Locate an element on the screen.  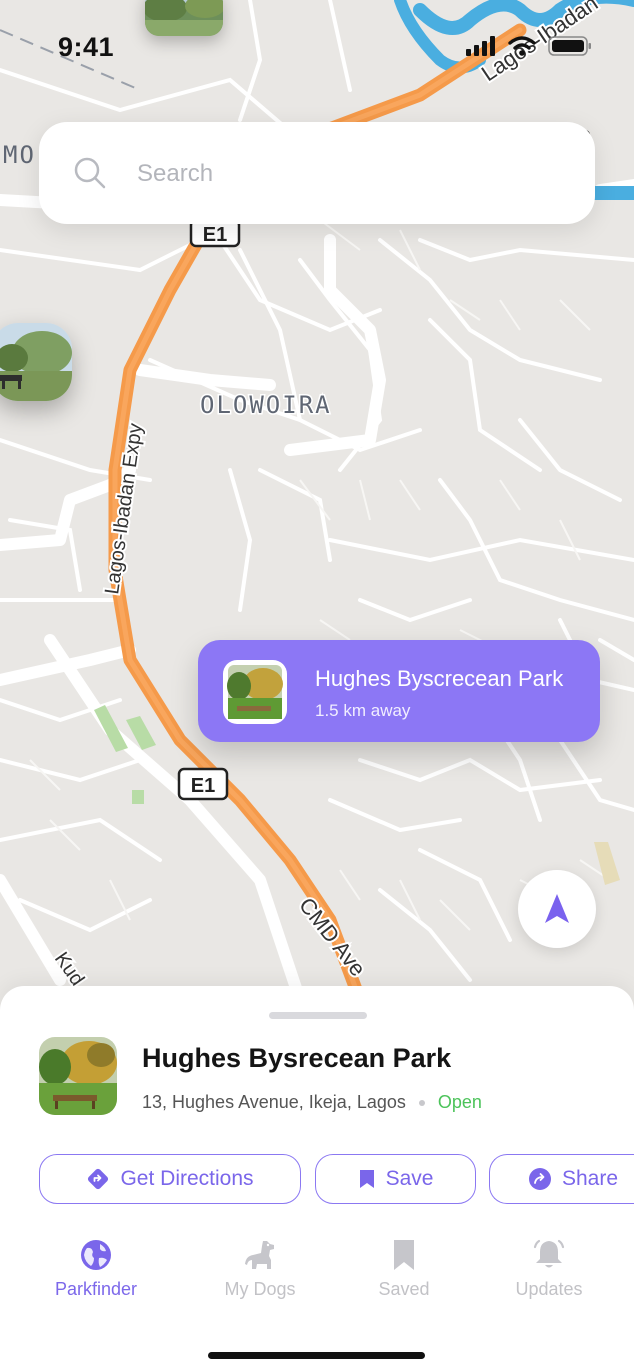
search-bar is located at coordinates (317, 173).